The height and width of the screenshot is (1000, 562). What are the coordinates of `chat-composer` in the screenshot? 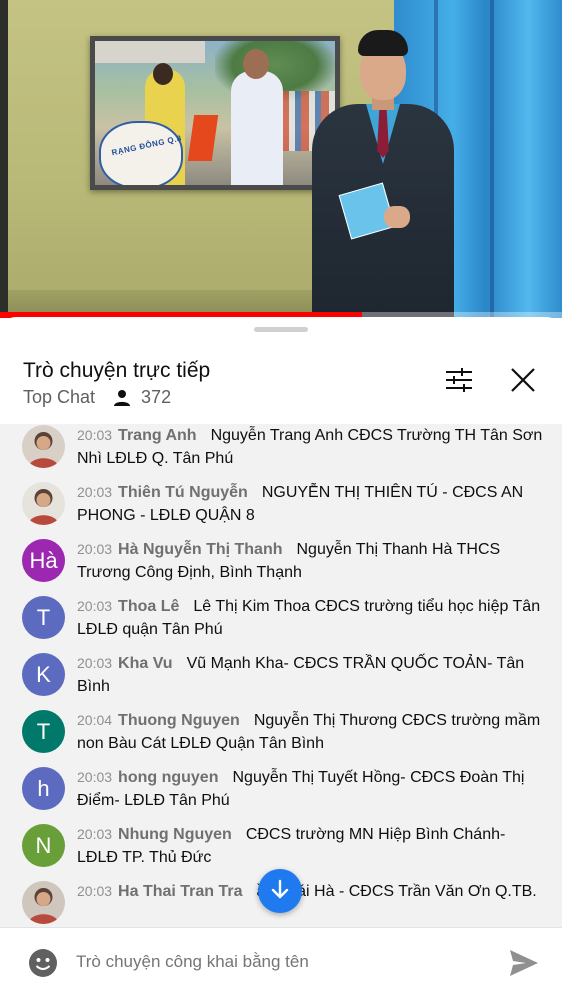 It's located at (281, 963).